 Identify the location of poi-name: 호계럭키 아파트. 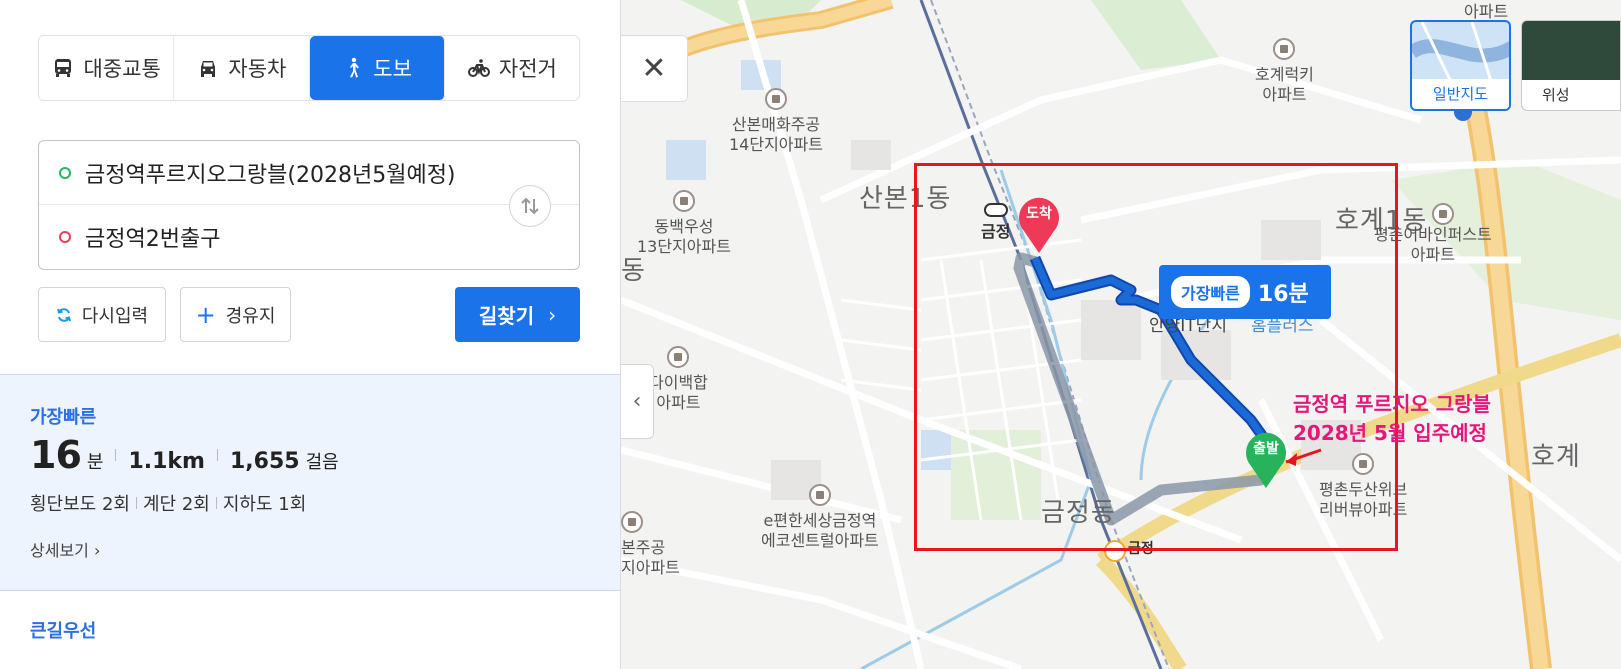
(1284, 84).